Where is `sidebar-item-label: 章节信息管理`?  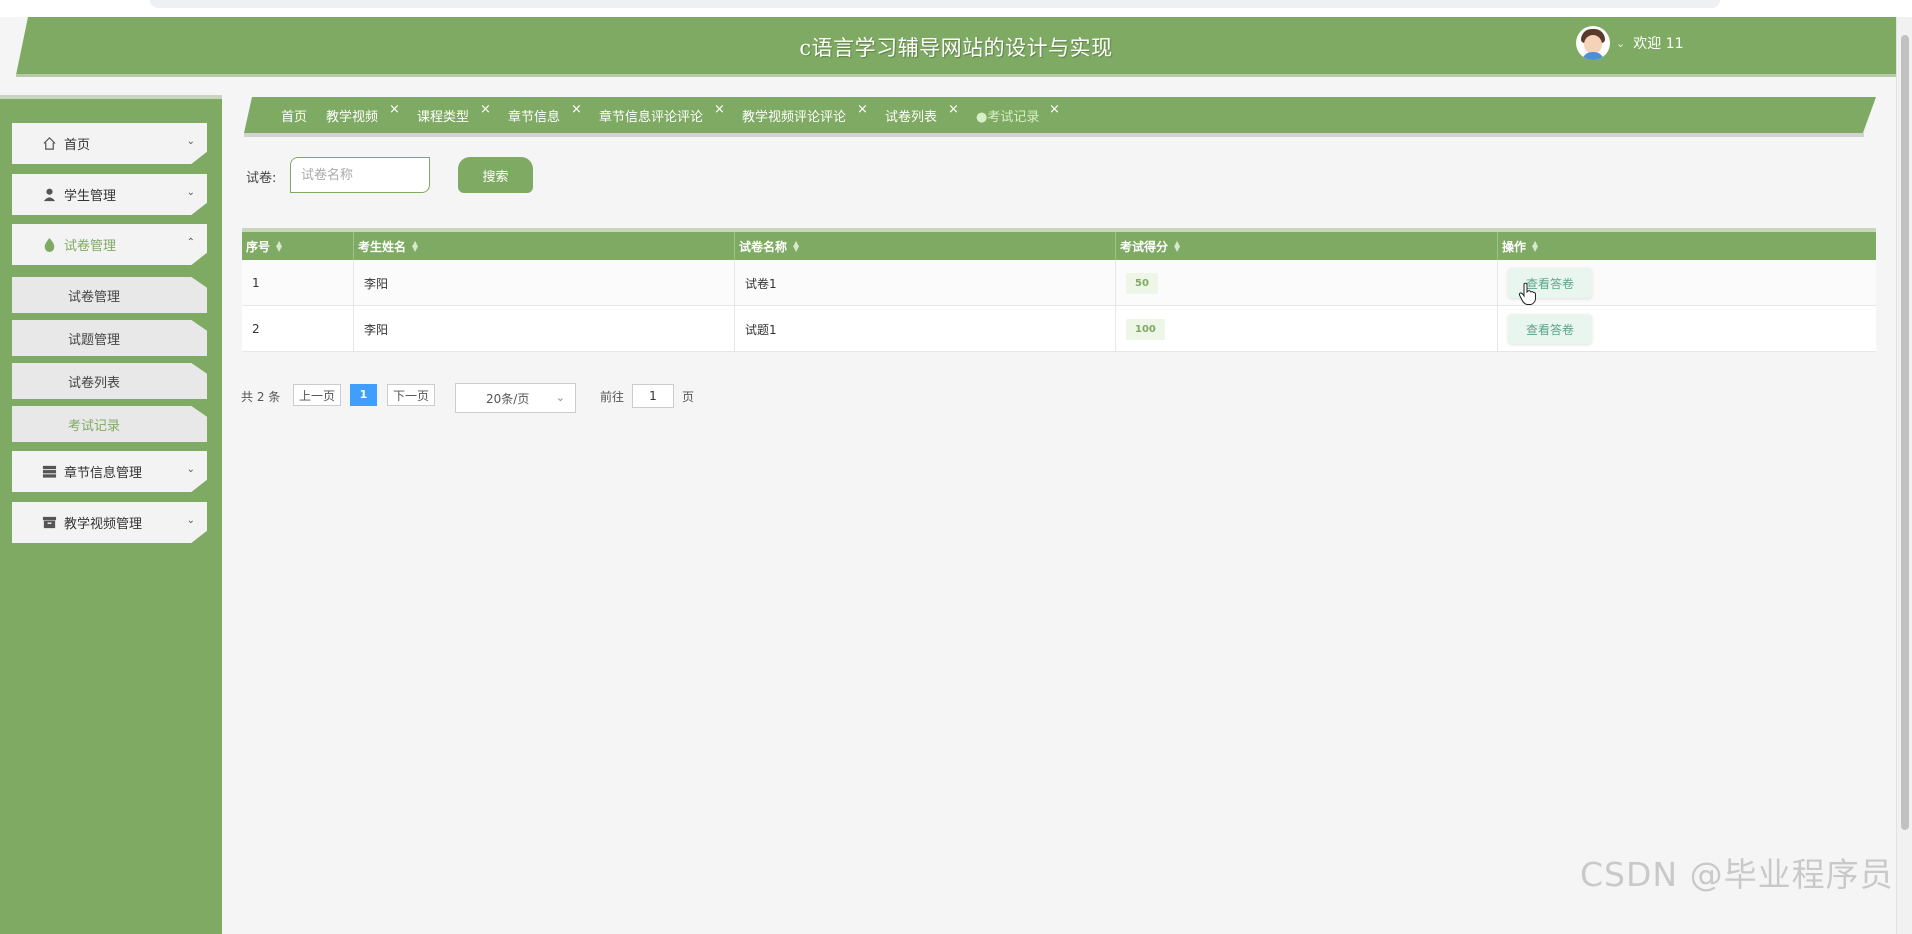
sidebar-item-label: 章节信息管理 is located at coordinates (103, 473).